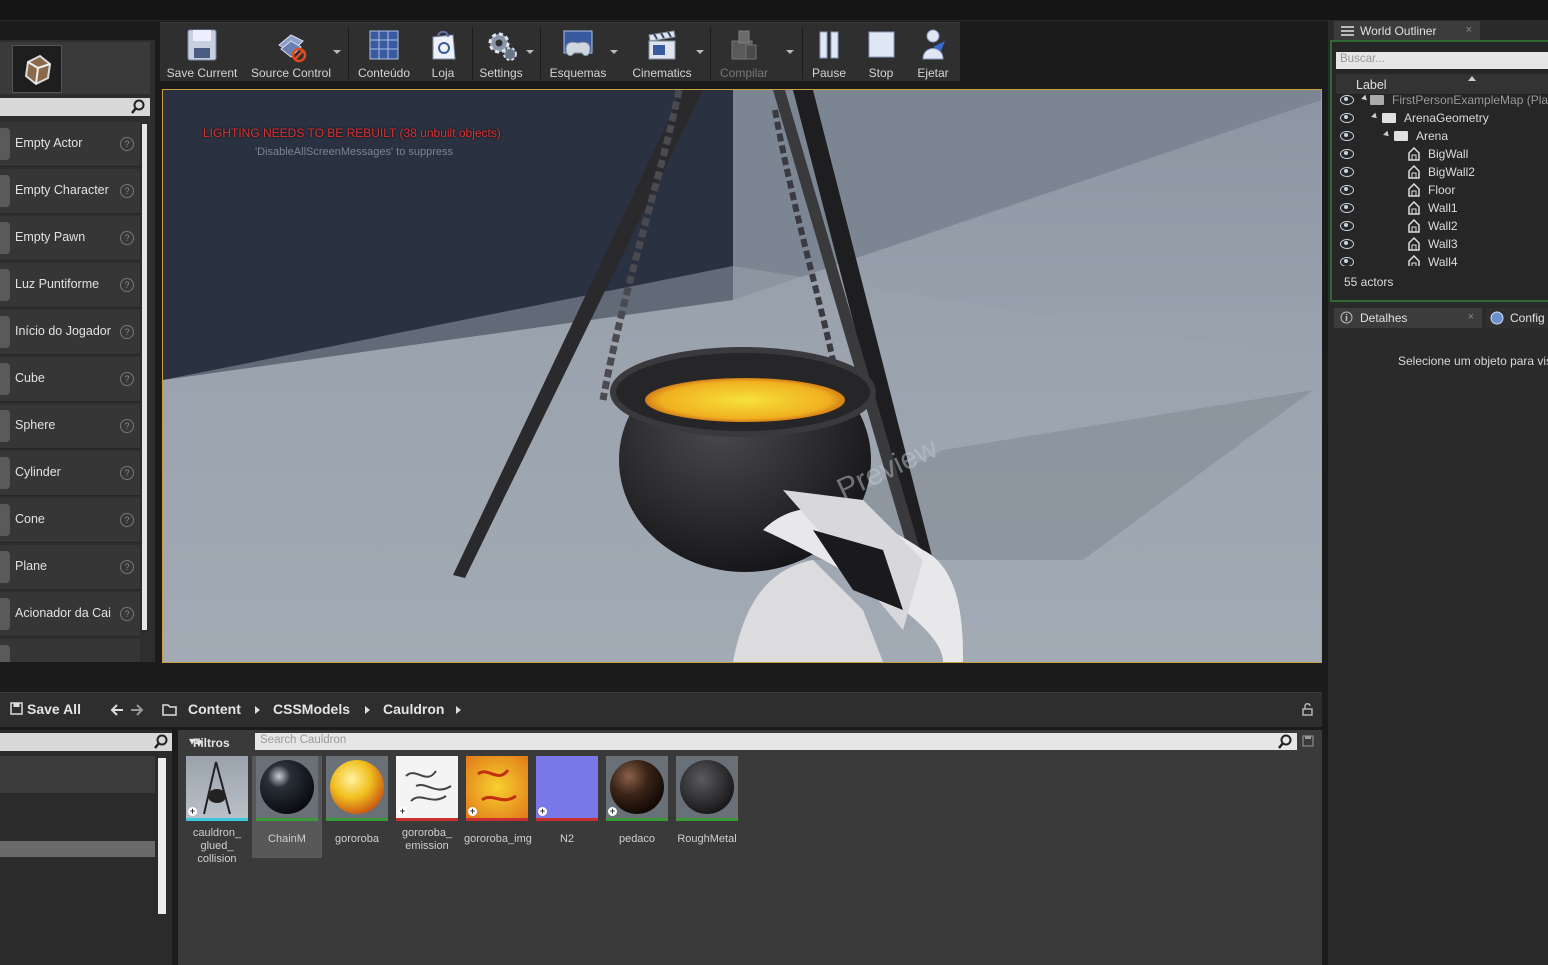  Describe the element at coordinates (1442, 244) in the screenshot. I see `tree-row-actor: Wall3` at that location.